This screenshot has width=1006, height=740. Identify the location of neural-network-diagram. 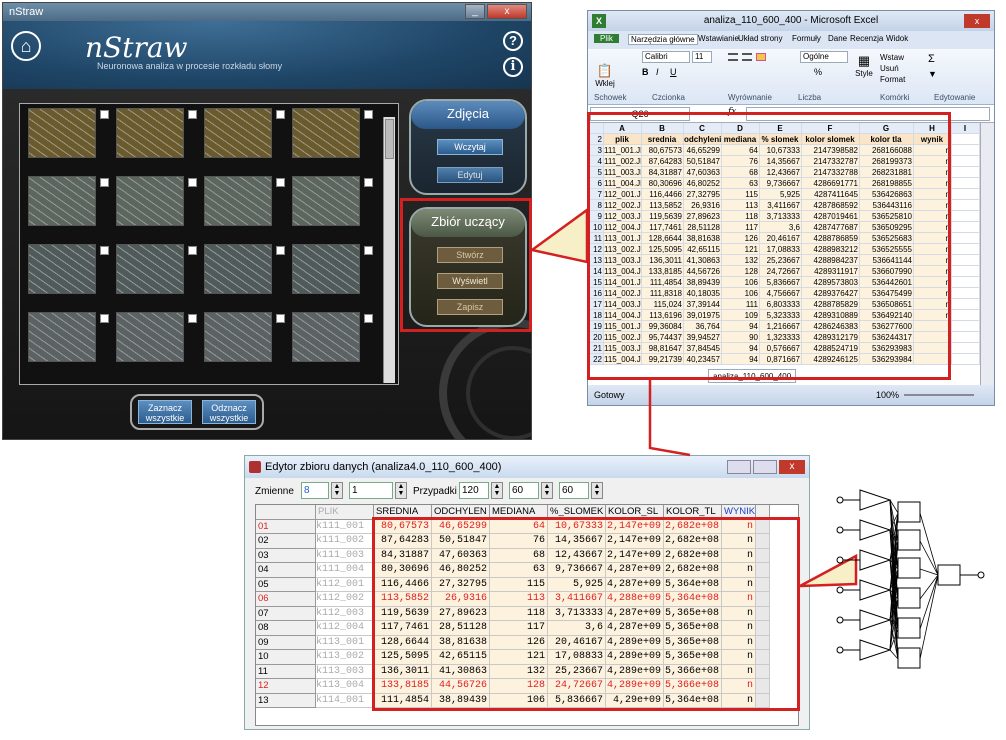
(910, 579).